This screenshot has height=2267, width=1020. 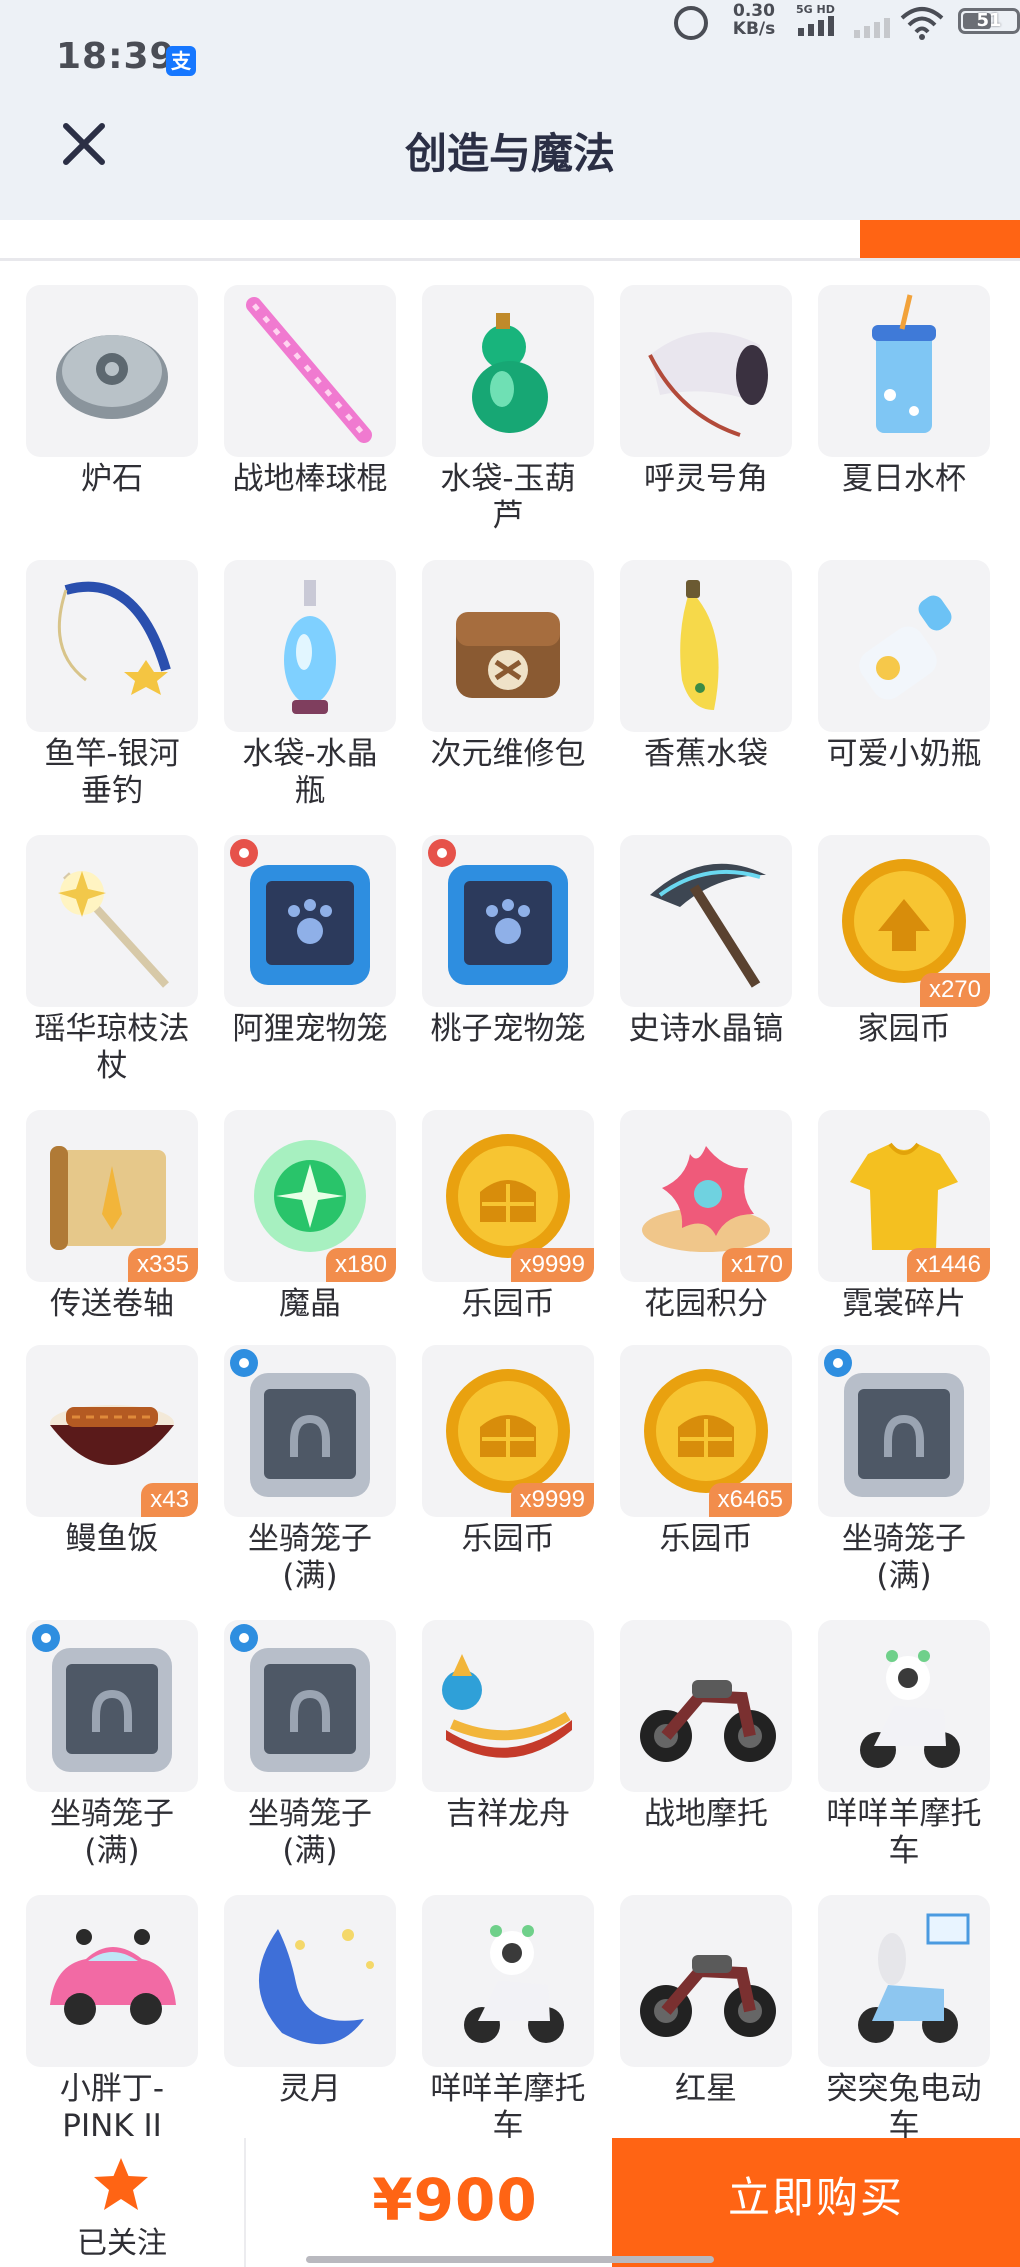 I want to click on buy-now-button: 立即购买, so click(x=816, y=2202).